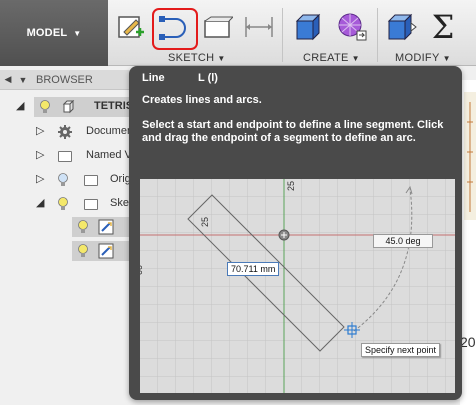  I want to click on pattern-icon, so click(352, 27).